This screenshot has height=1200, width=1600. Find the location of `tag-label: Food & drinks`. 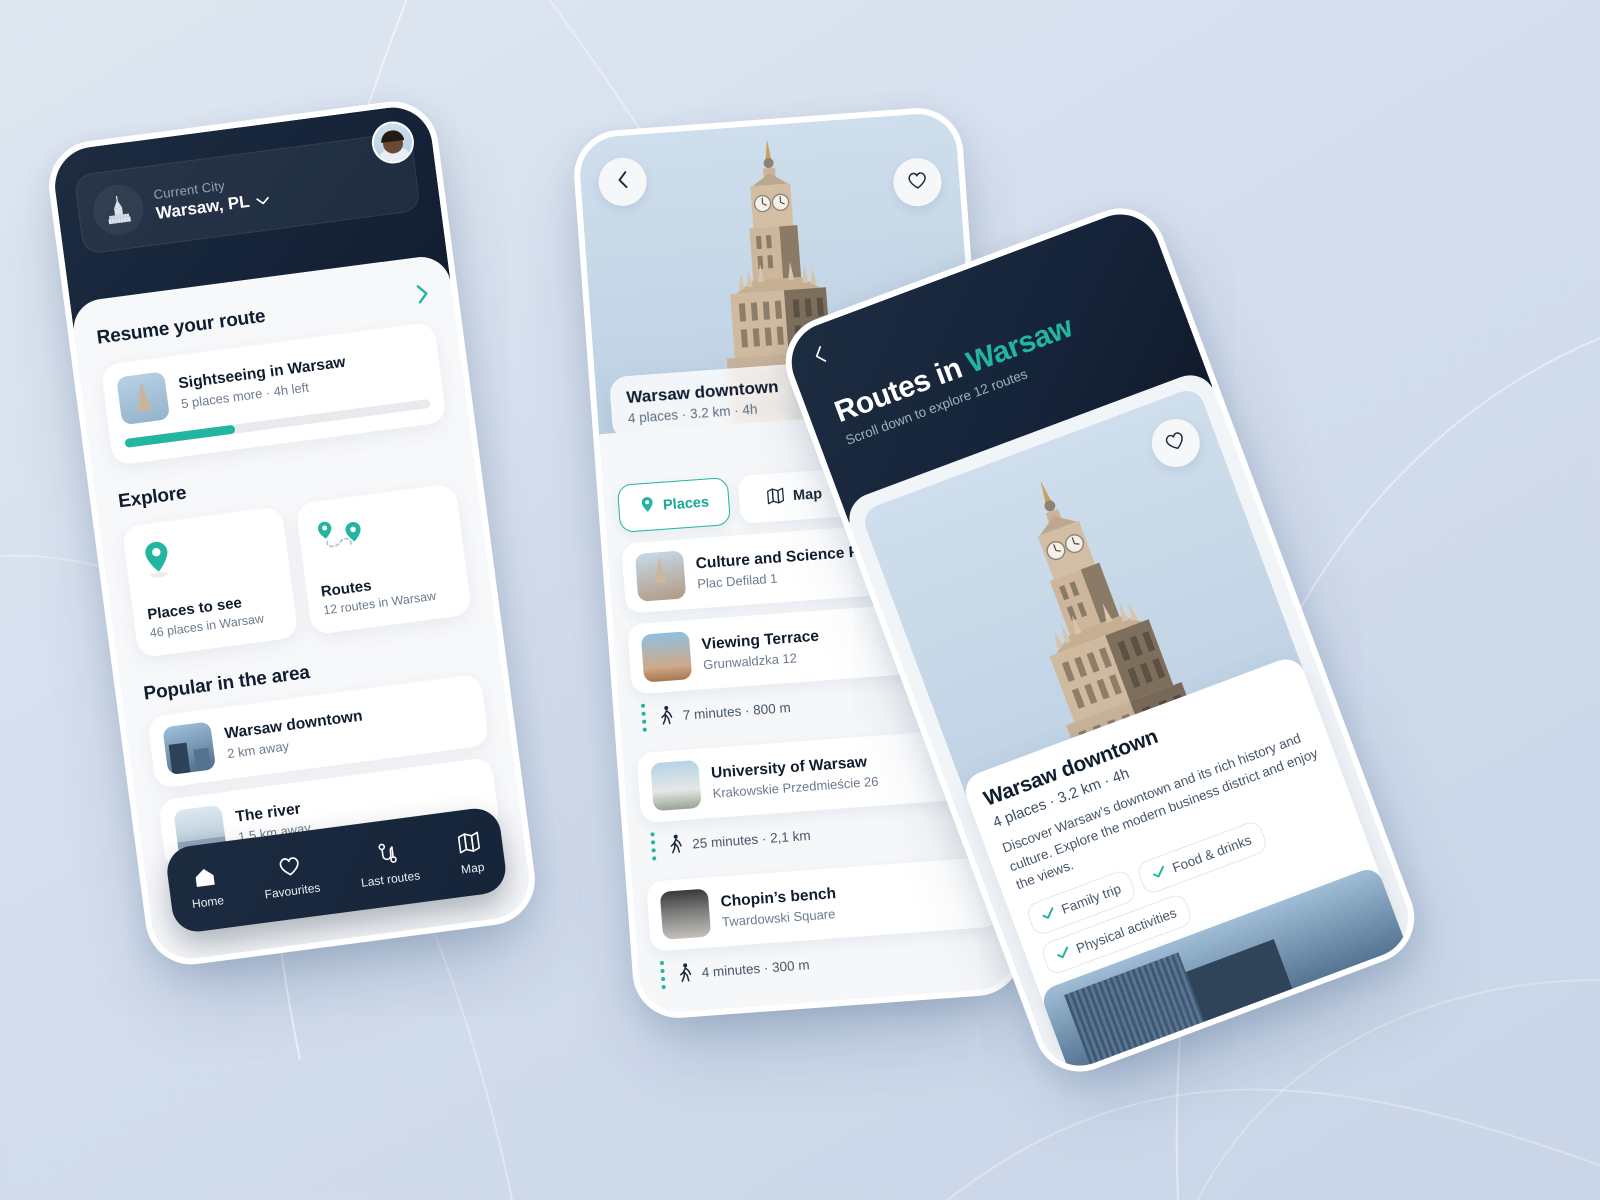

tag-label: Food & drinks is located at coordinates (1212, 853).